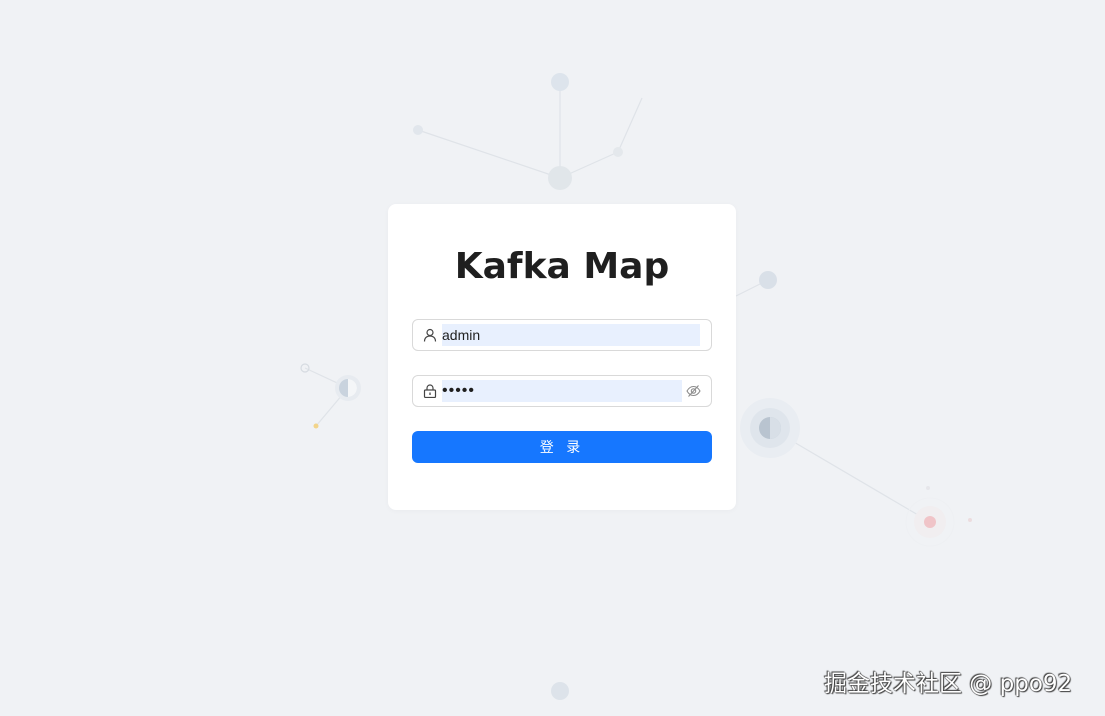 The image size is (1105, 716). Describe the element at coordinates (562, 357) in the screenshot. I see `login-card: Kafka Map 登 录` at that location.